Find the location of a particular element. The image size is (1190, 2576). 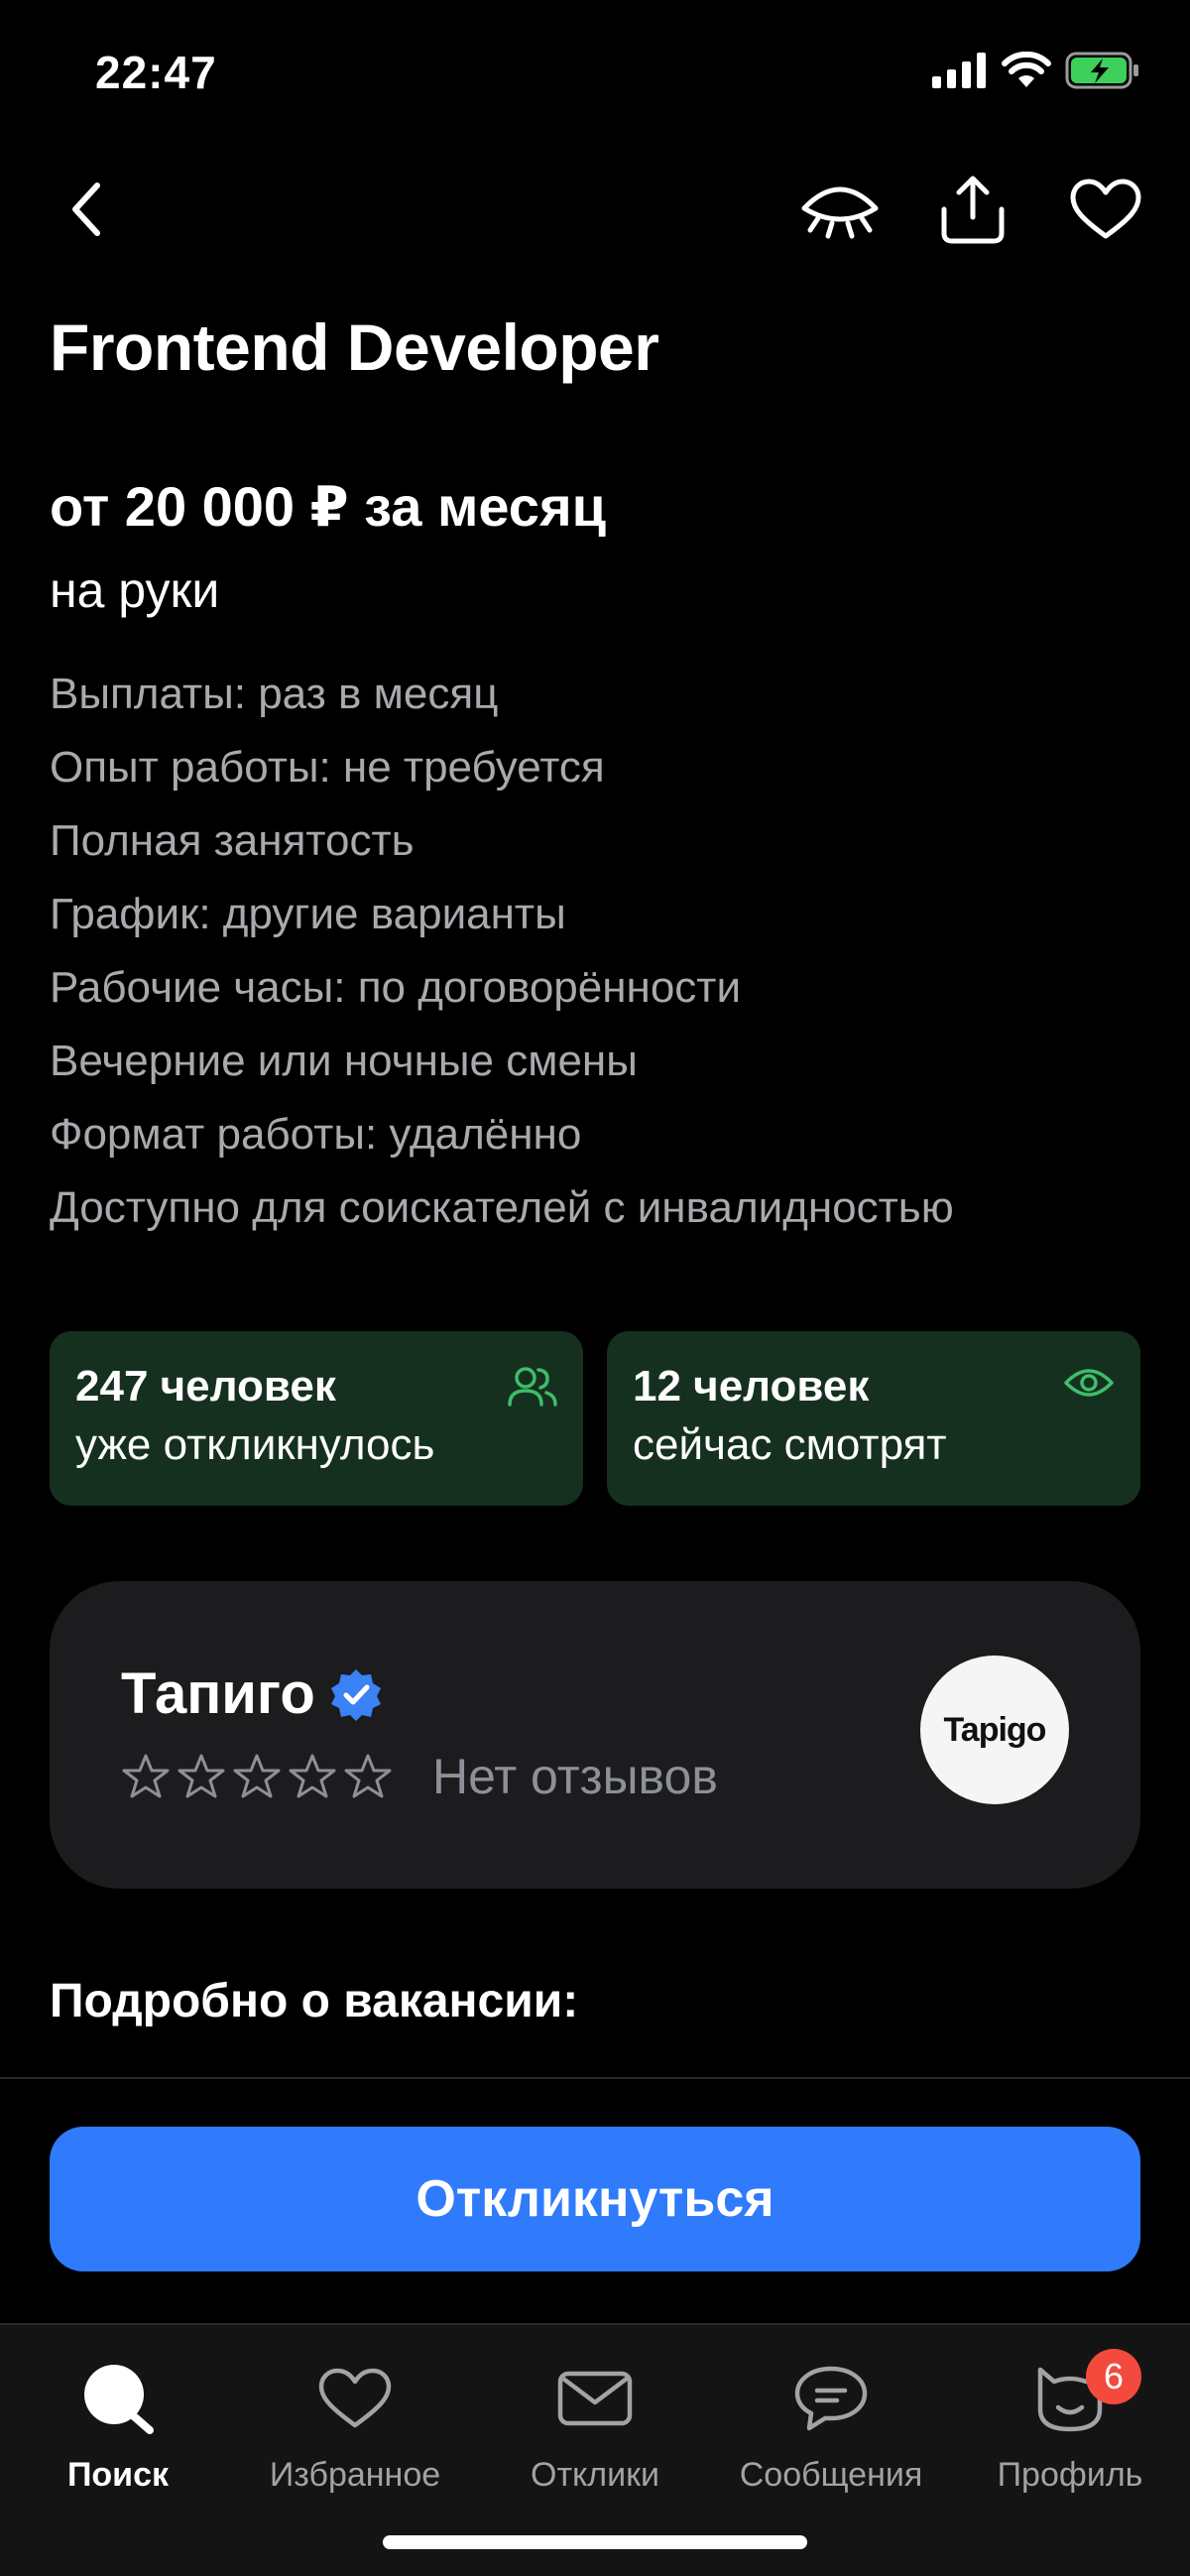

home-indicator is located at coordinates (595, 2542).